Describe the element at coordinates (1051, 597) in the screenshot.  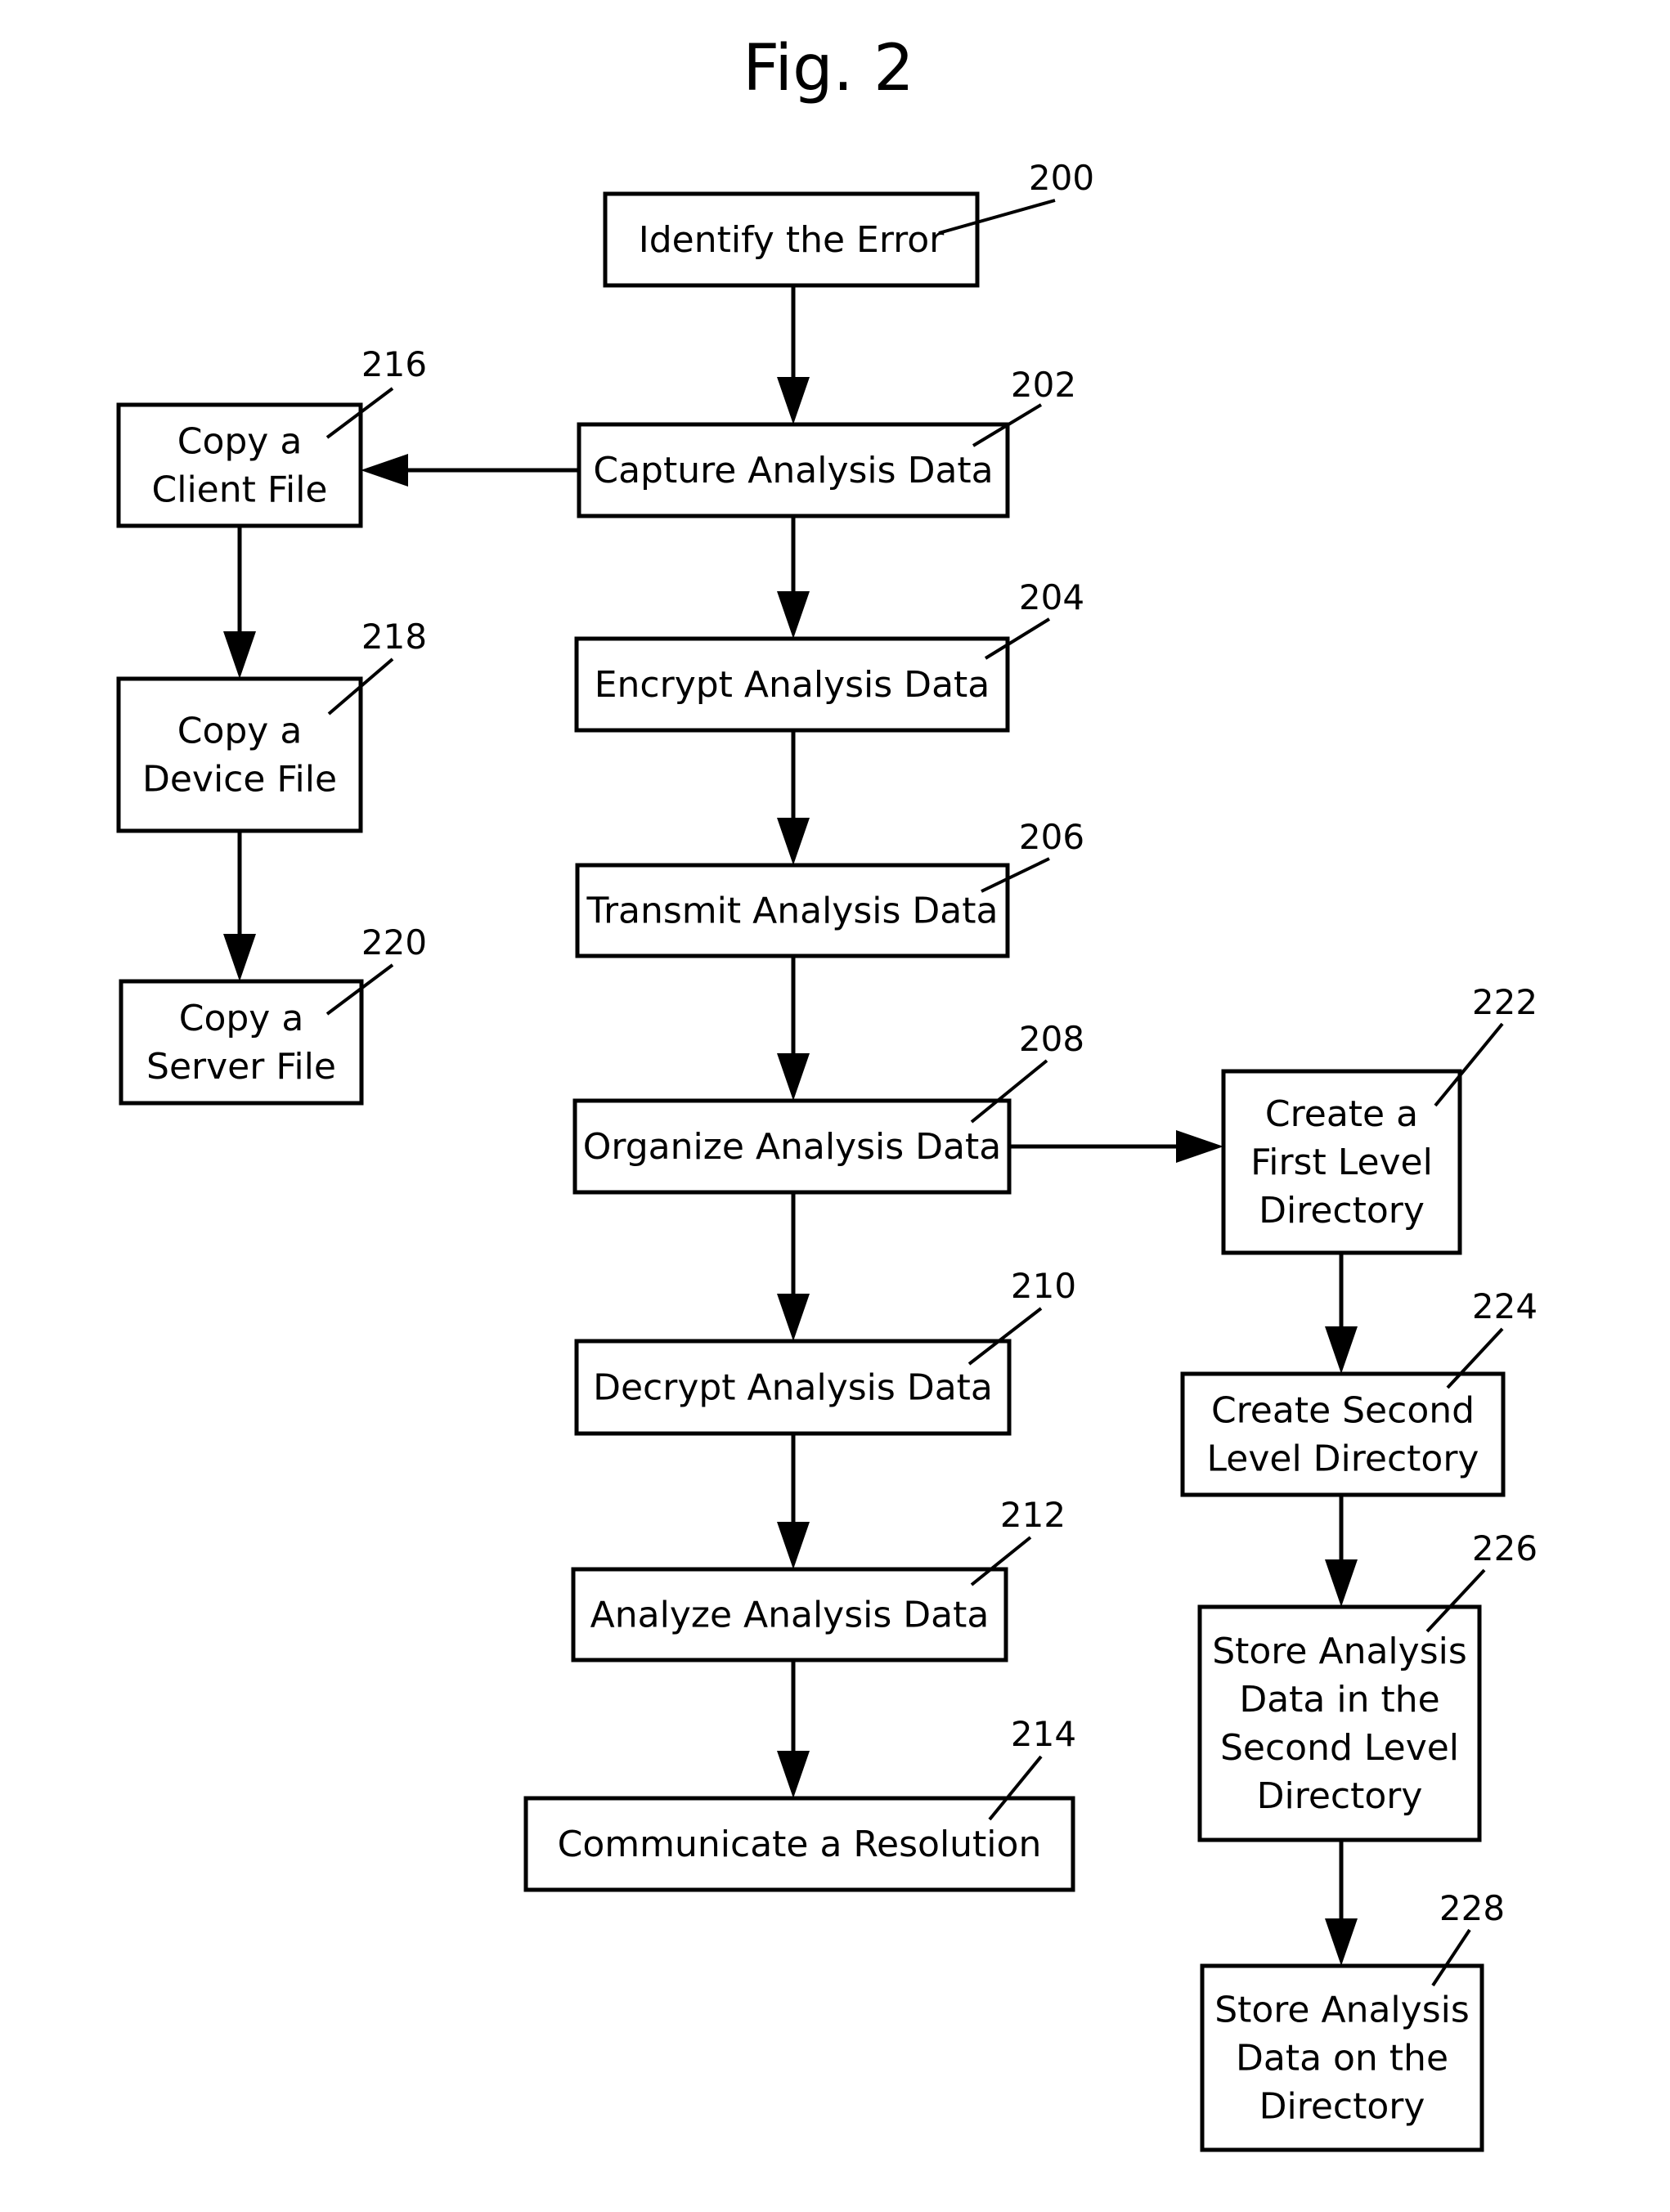
I see `reference-numeral: 204` at that location.